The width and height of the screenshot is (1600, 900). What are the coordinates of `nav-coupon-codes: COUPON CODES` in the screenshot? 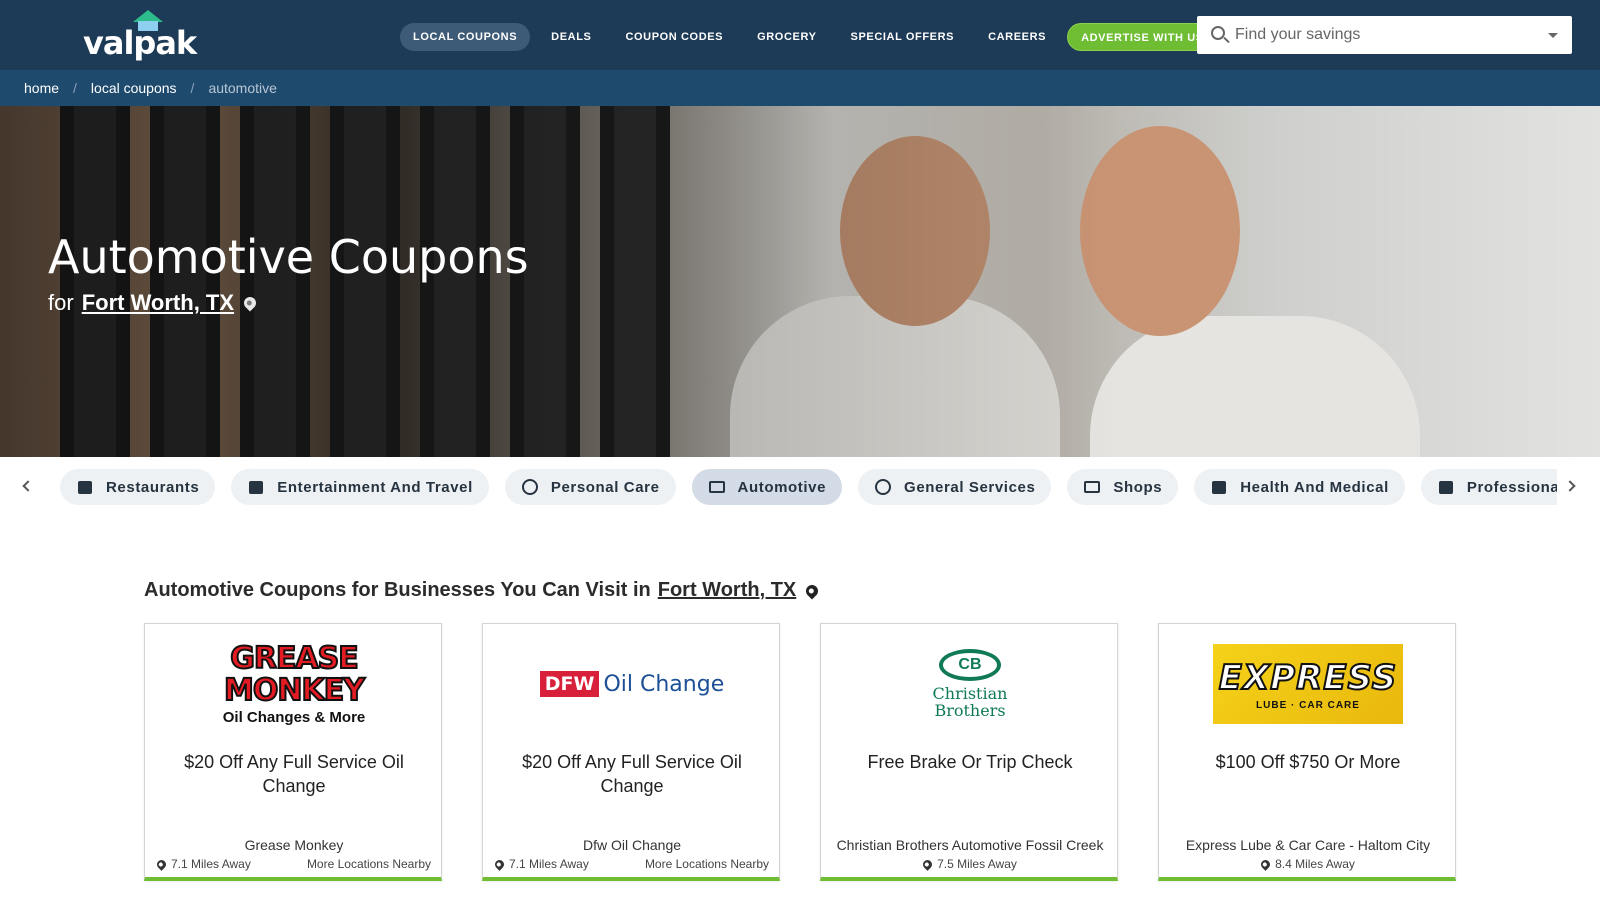 It's located at (674, 37).